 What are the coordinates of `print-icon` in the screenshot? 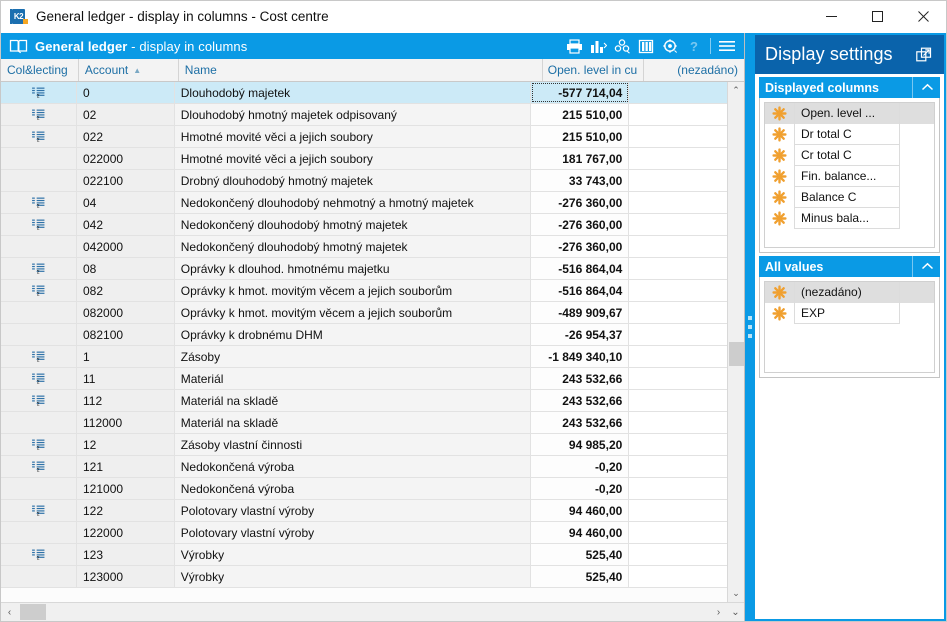 It's located at (574, 46).